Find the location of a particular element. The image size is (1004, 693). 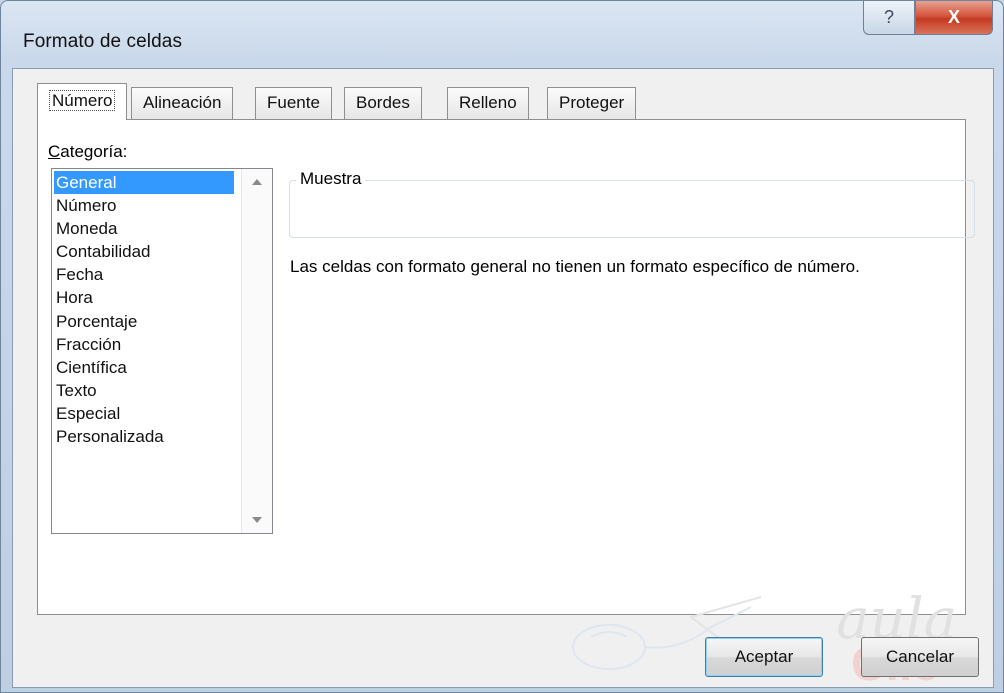

scroll-down-icon is located at coordinates (257, 520).